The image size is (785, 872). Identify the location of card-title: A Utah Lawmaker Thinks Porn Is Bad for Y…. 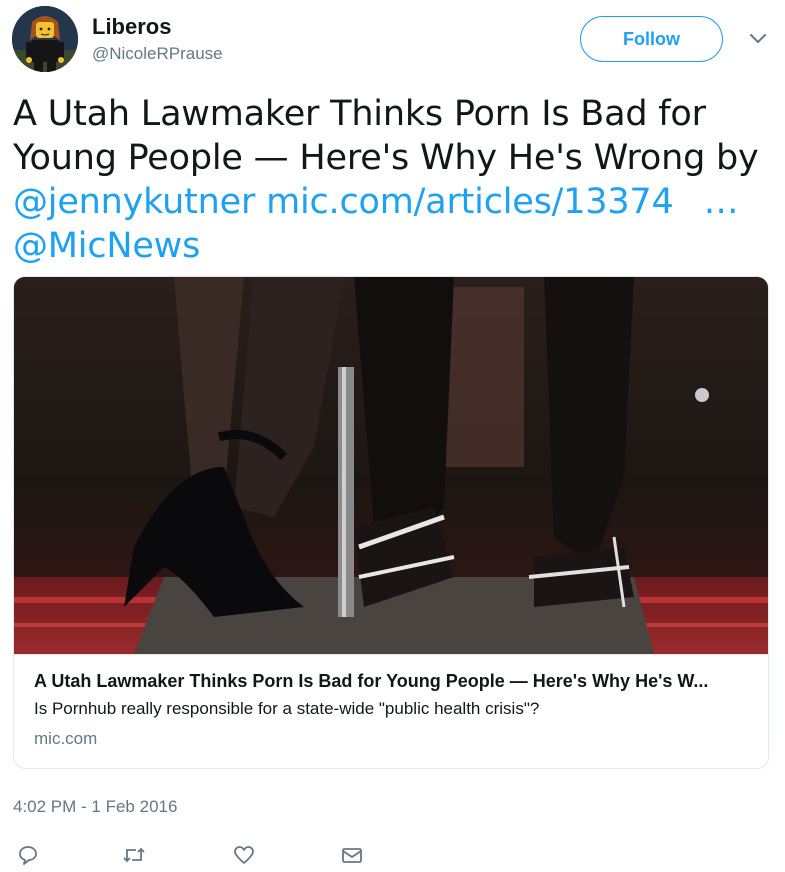
(371, 681).